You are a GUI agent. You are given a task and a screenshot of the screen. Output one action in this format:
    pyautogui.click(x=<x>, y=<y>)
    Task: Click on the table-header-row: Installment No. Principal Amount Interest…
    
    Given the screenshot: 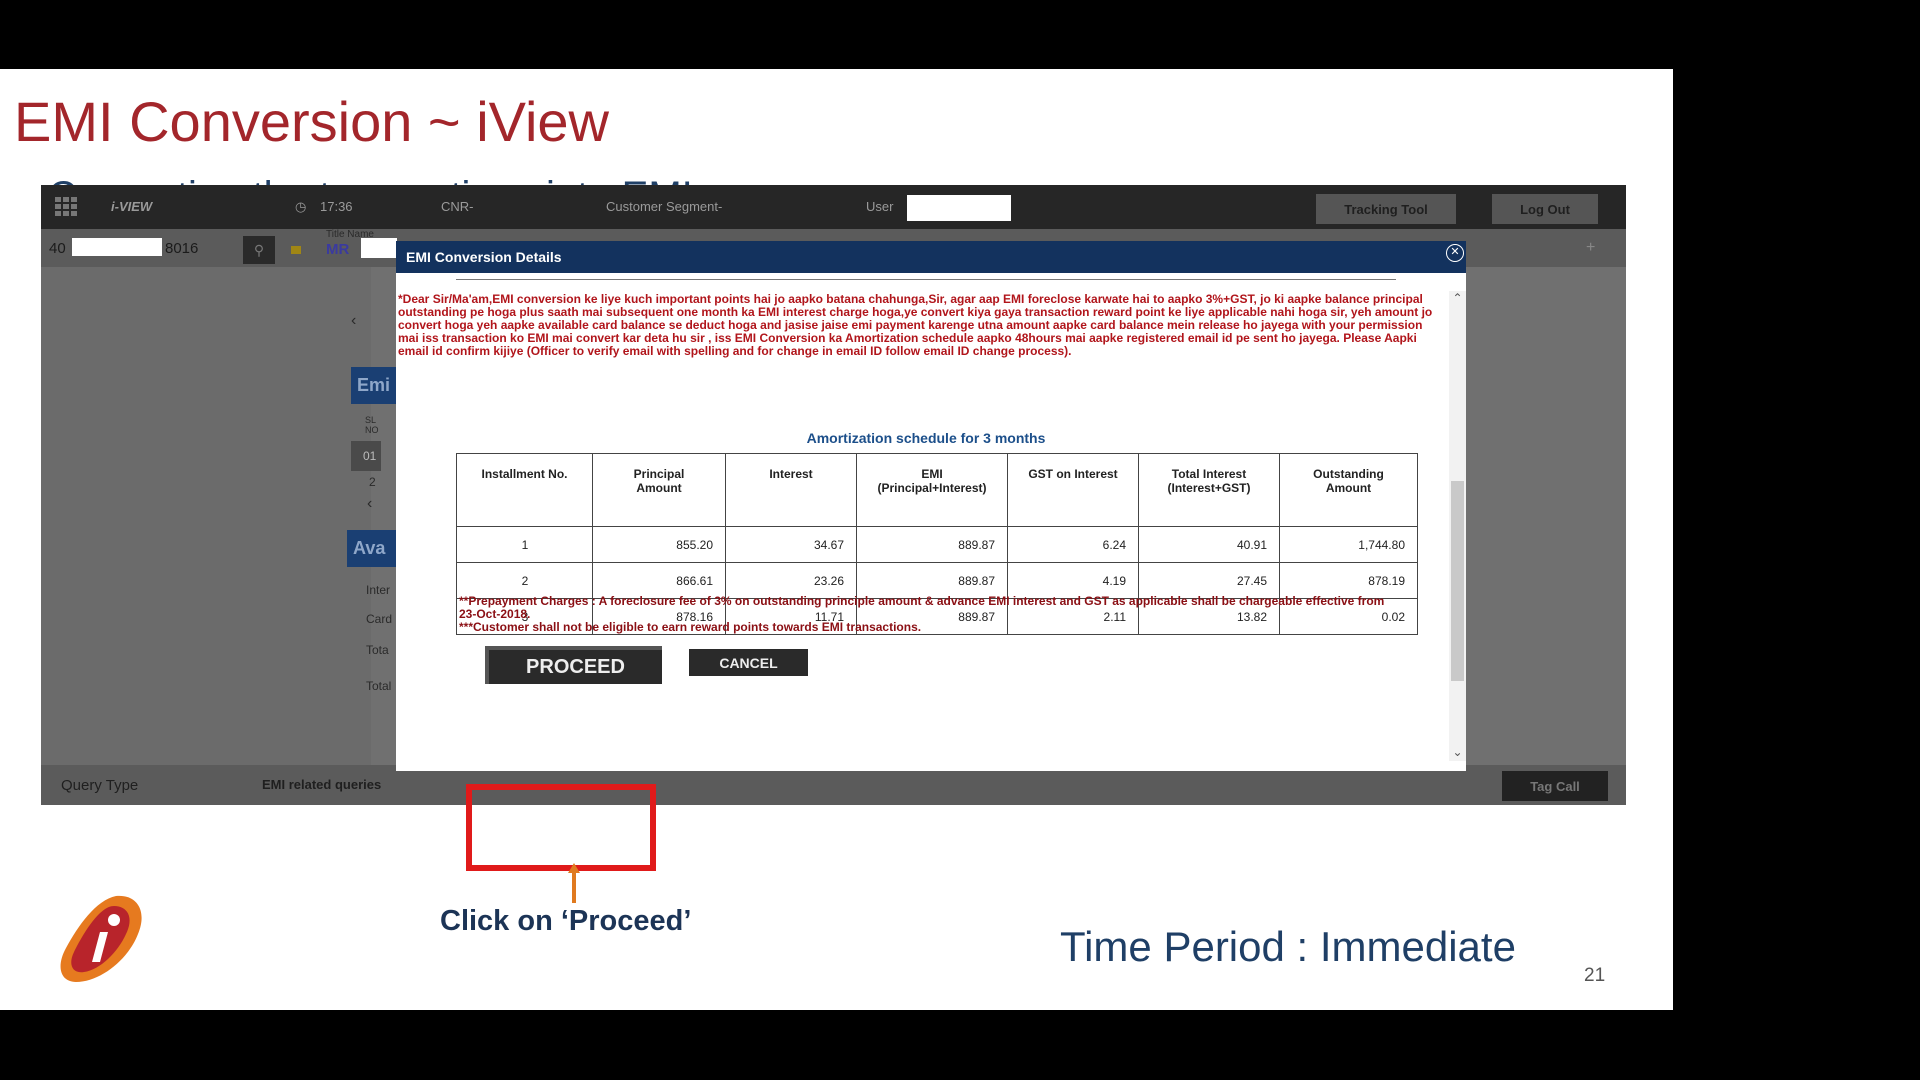 What is the action you would take?
    pyautogui.click(x=937, y=490)
    